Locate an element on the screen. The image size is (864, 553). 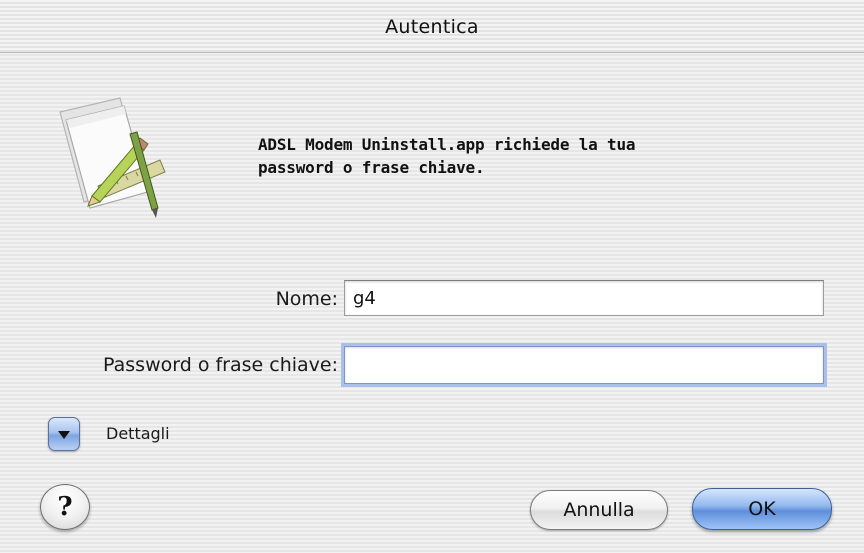
disclosure-triangle-down-icon is located at coordinates (64, 435).